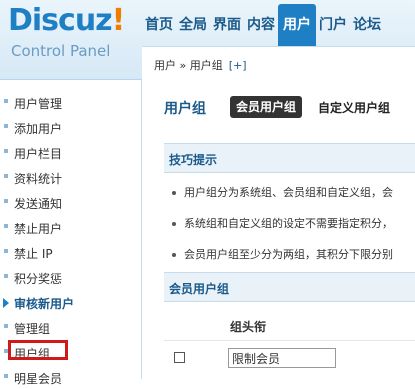 The width and height of the screenshot is (415, 389). I want to click on tips-title: 技巧提示, so click(193, 160).